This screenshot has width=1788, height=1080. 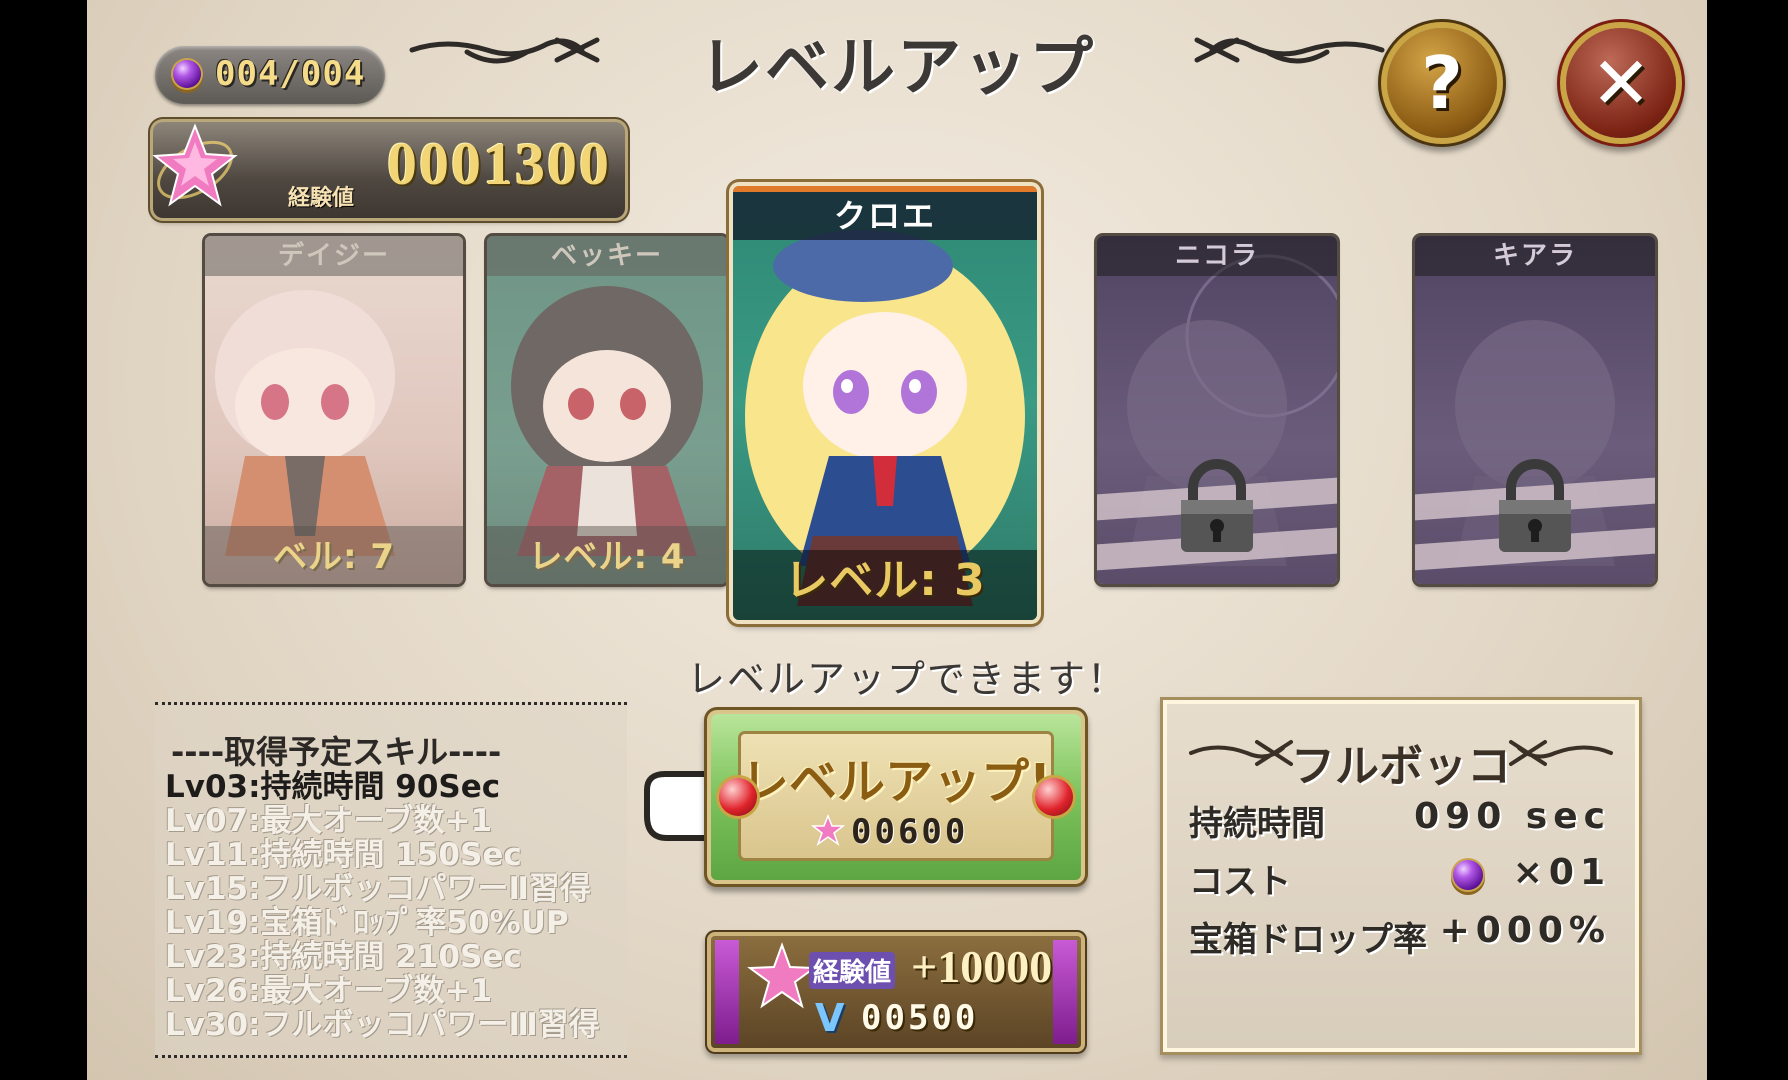 I want to click on character-name: デイジー, so click(x=334, y=256).